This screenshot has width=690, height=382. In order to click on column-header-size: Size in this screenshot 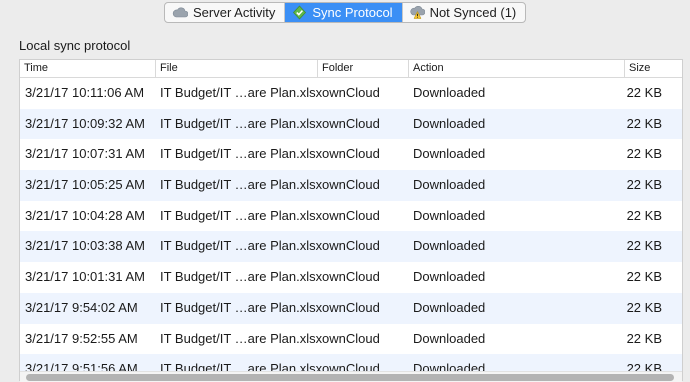, I will do `click(653, 68)`.